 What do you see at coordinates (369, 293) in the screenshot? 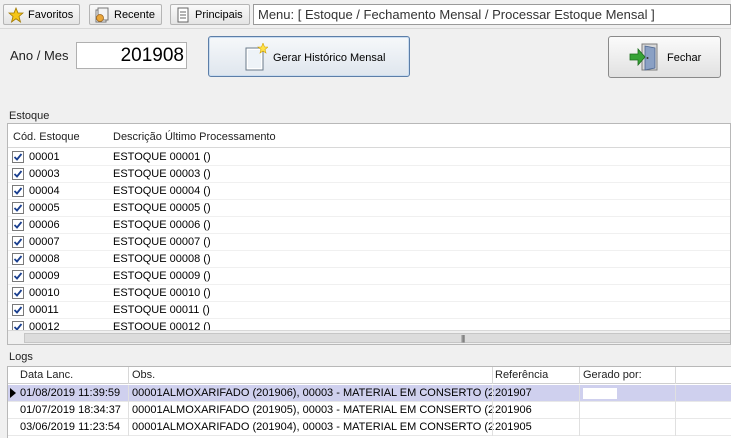
I see `estoque-row: 00010 ESTOQUE 00010 ()` at bounding box center [369, 293].